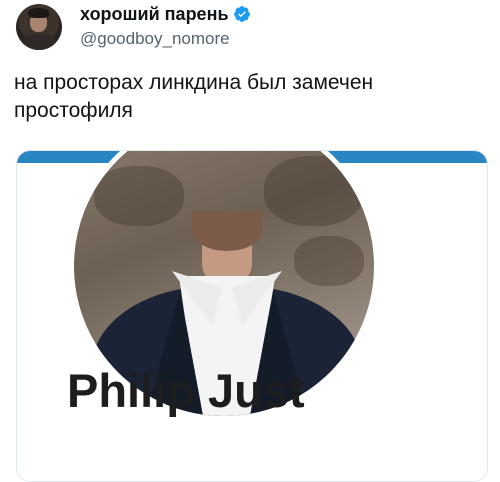 The image size is (500, 482). What do you see at coordinates (39, 27) in the screenshot?
I see `author-avatar` at bounding box center [39, 27].